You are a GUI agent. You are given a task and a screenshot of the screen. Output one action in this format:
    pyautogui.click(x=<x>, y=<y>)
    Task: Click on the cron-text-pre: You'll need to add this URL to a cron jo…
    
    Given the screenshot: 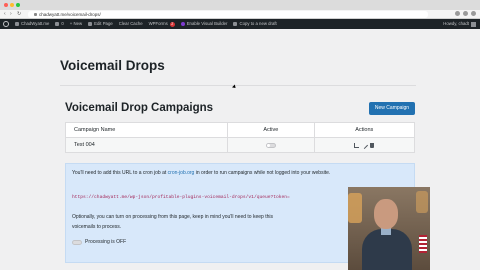 What is the action you would take?
    pyautogui.click(x=120, y=173)
    